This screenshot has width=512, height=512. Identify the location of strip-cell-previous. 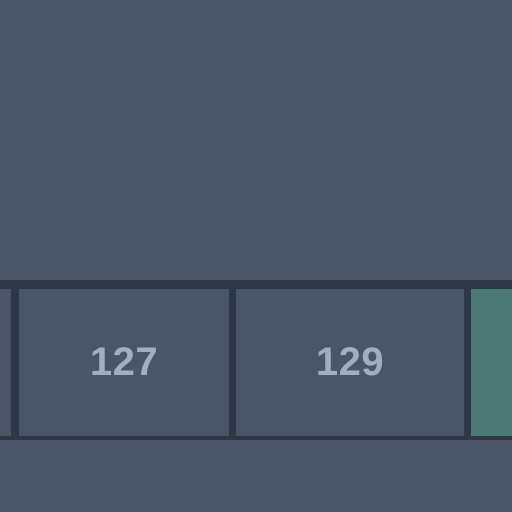
(5, 362).